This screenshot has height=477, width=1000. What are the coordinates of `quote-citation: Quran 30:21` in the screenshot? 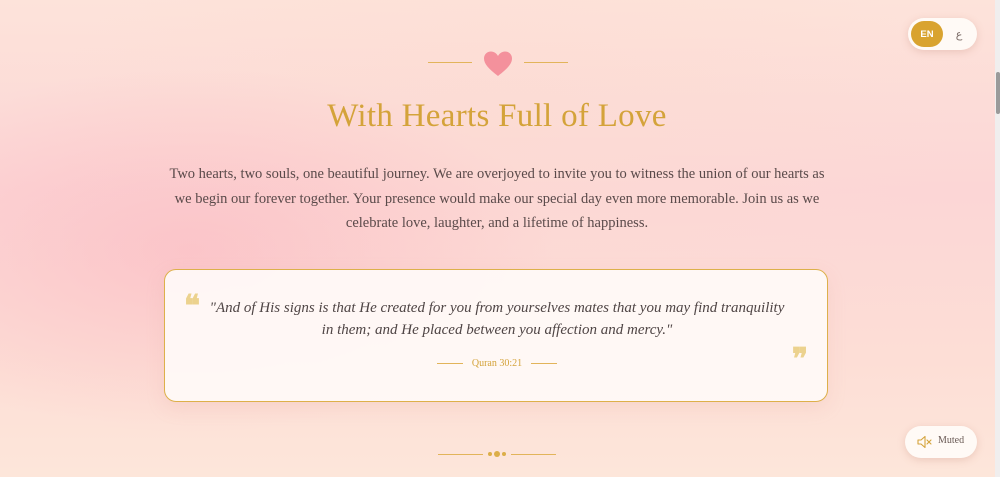 It's located at (497, 363).